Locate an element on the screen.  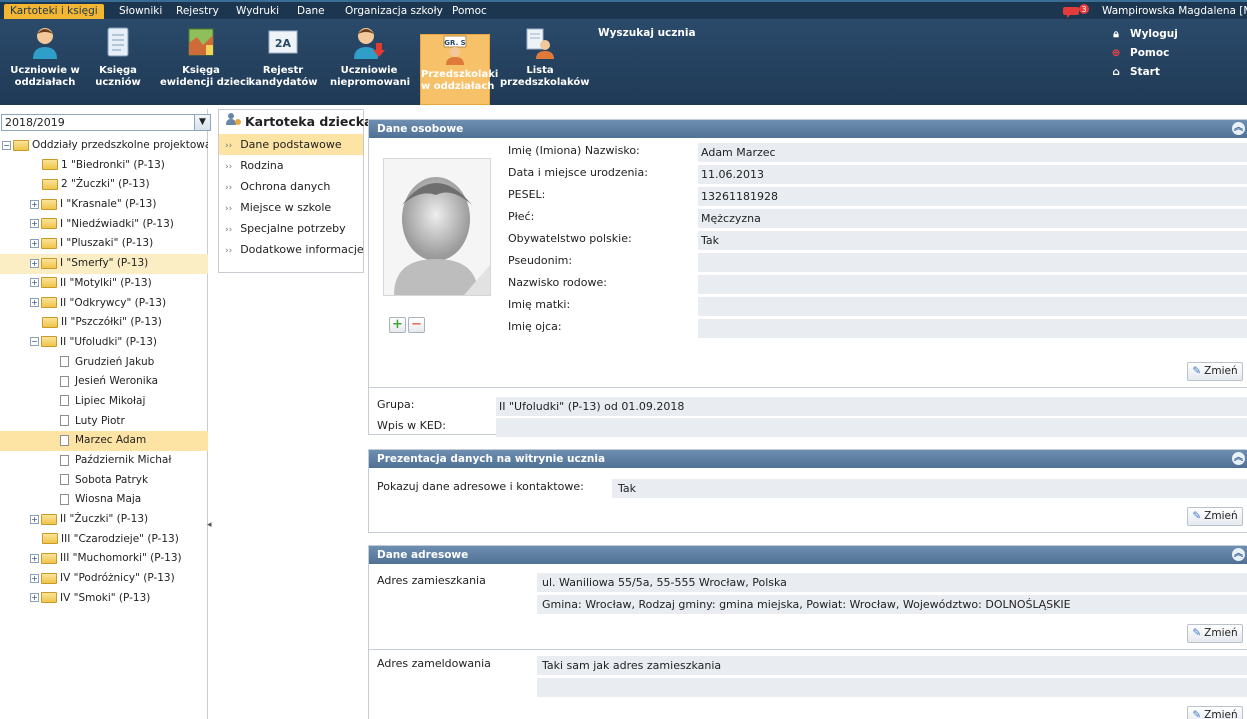
children-register-book-button: Księga ewidencji dzieci is located at coordinates (204, 64).